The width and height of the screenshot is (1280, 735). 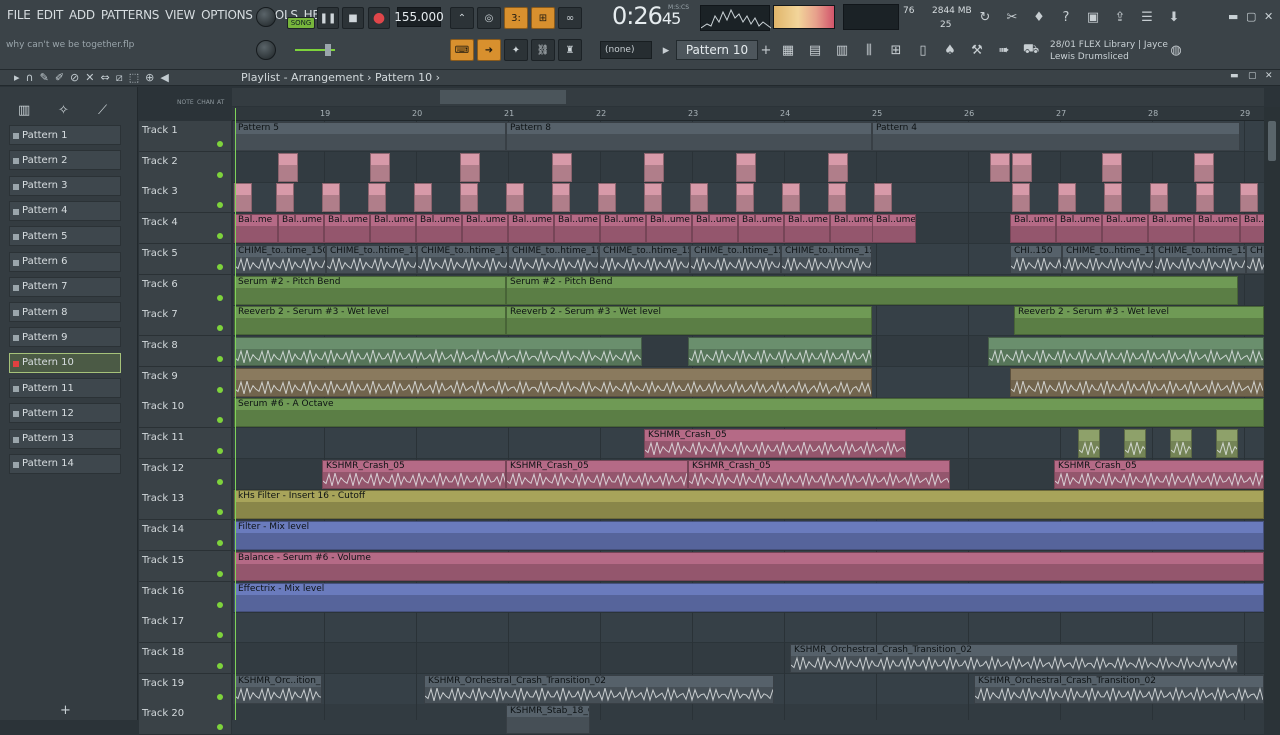 What do you see at coordinates (19, 15) in the screenshot?
I see `menu-file: FILE` at bounding box center [19, 15].